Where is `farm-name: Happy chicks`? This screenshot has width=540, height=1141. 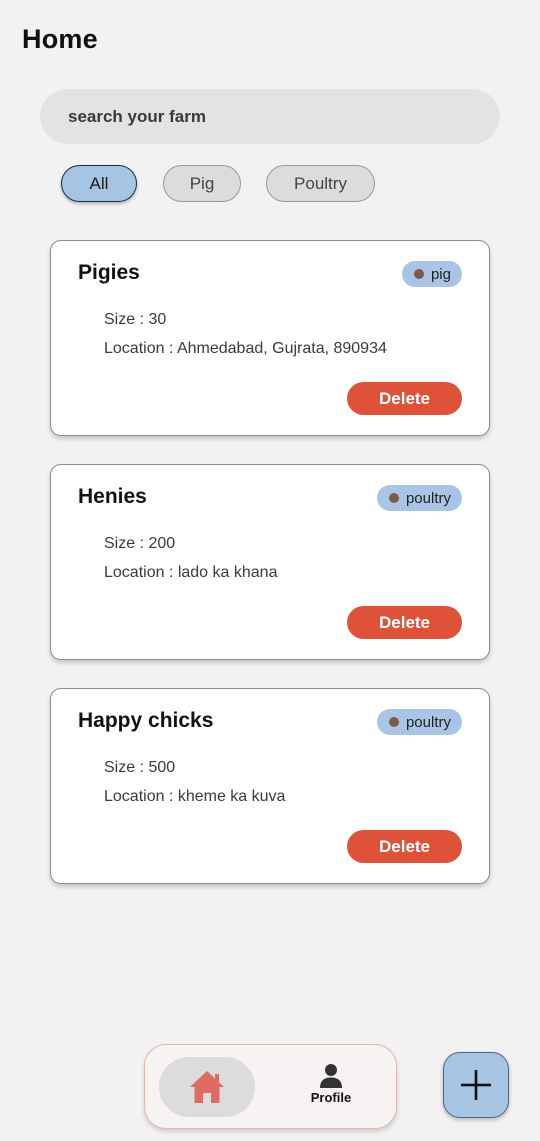
farm-name: Happy chicks is located at coordinates (146, 720).